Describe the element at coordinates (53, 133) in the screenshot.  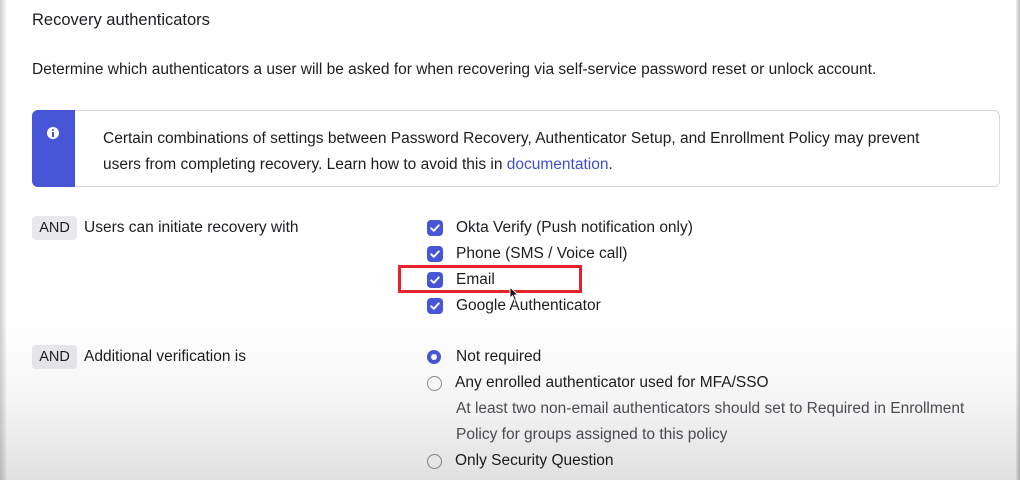
I see `info-icon` at that location.